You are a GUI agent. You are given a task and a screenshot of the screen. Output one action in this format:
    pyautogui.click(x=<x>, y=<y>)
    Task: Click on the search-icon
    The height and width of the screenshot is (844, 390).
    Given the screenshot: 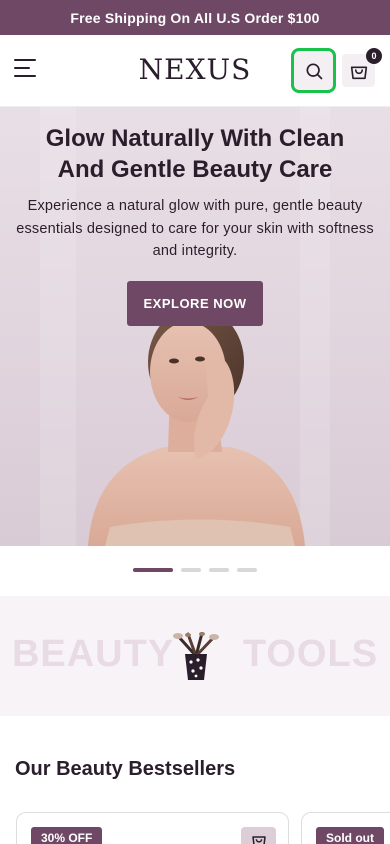 What is the action you would take?
    pyautogui.click(x=314, y=71)
    